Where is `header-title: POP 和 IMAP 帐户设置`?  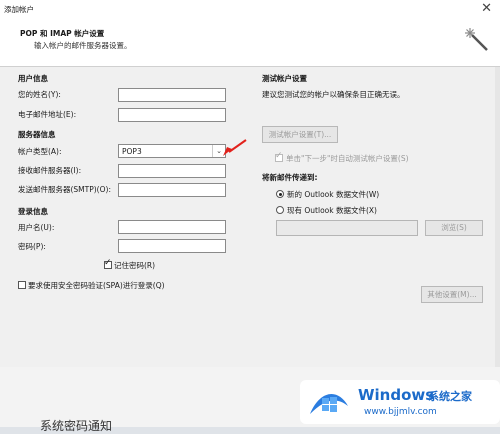
header-title: POP 和 IMAP 帐户设置 is located at coordinates (62, 33).